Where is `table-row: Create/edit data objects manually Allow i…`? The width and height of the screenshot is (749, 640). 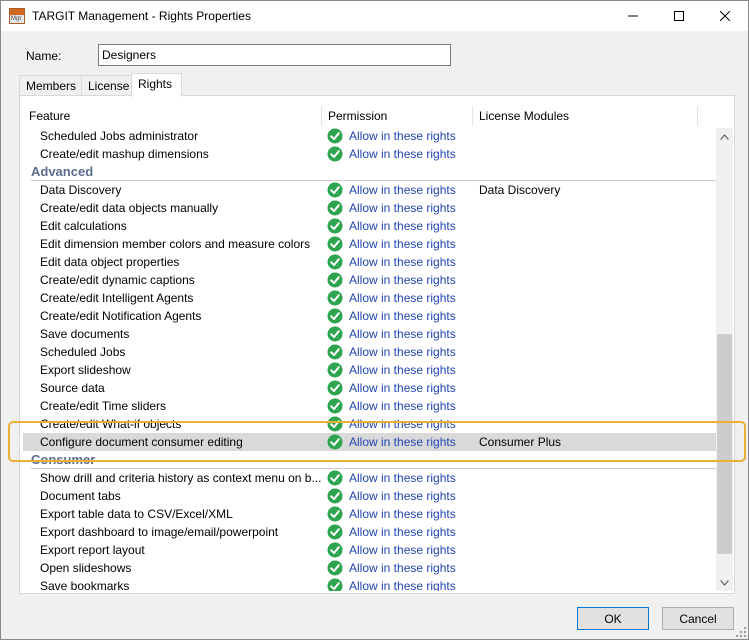
table-row: Create/edit data objects manually Allow i… is located at coordinates (369, 208).